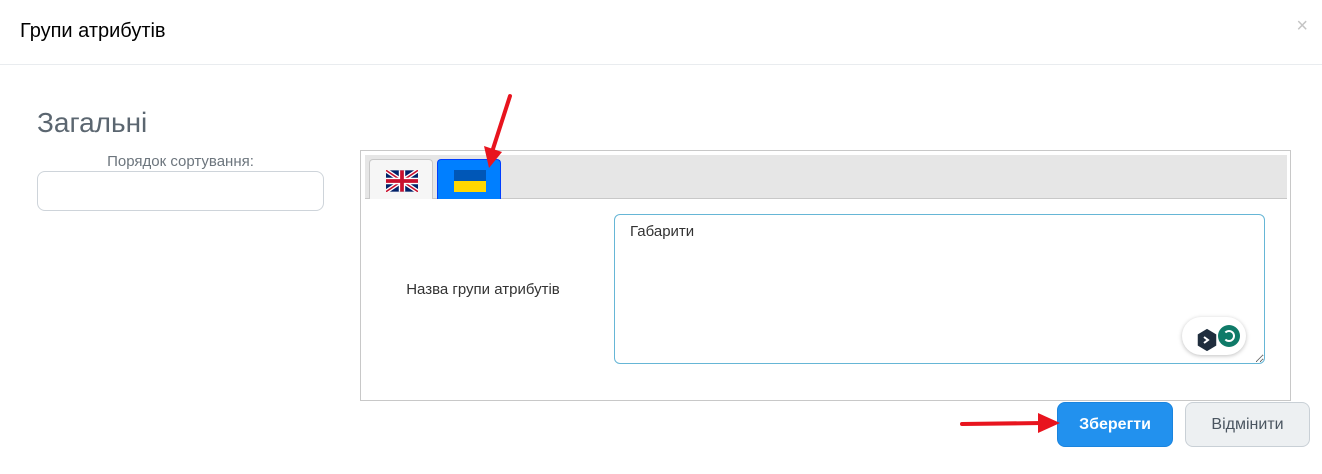 Image resolution: width=1322 pixels, height=474 pixels. Describe the element at coordinates (661, 32) in the screenshot. I see `modal-header: Групи атрибутів ×` at that location.